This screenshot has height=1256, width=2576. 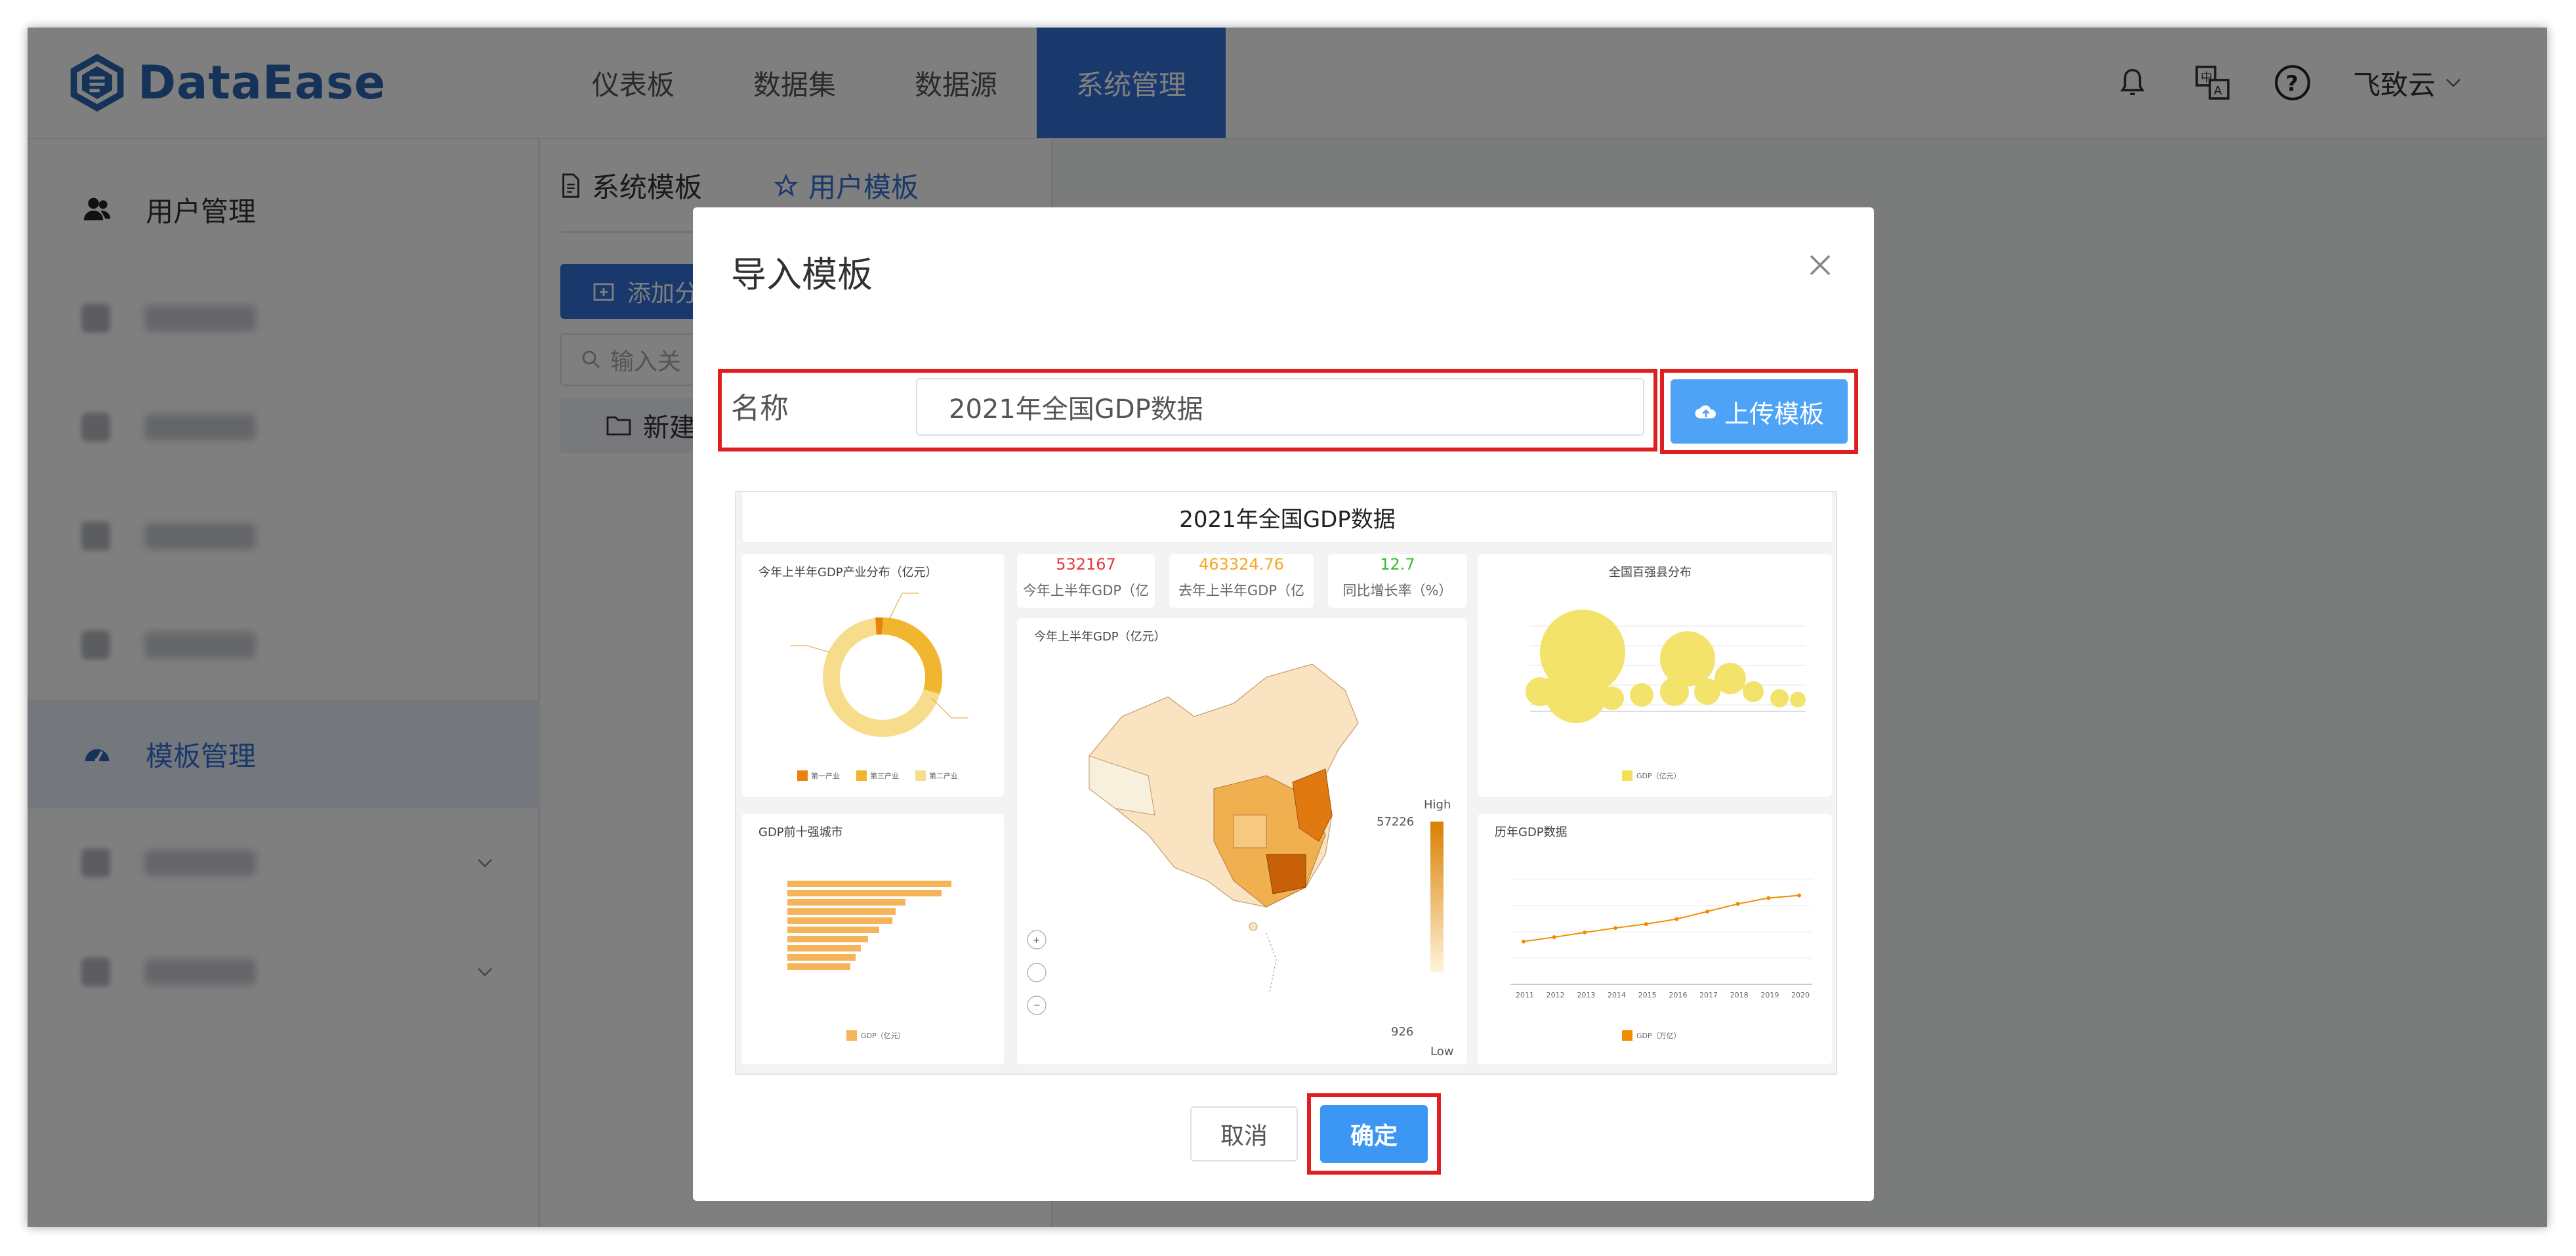 I want to click on kpi-last-year: 463324.76 去年上半年GDP（亿, so click(x=1241, y=581).